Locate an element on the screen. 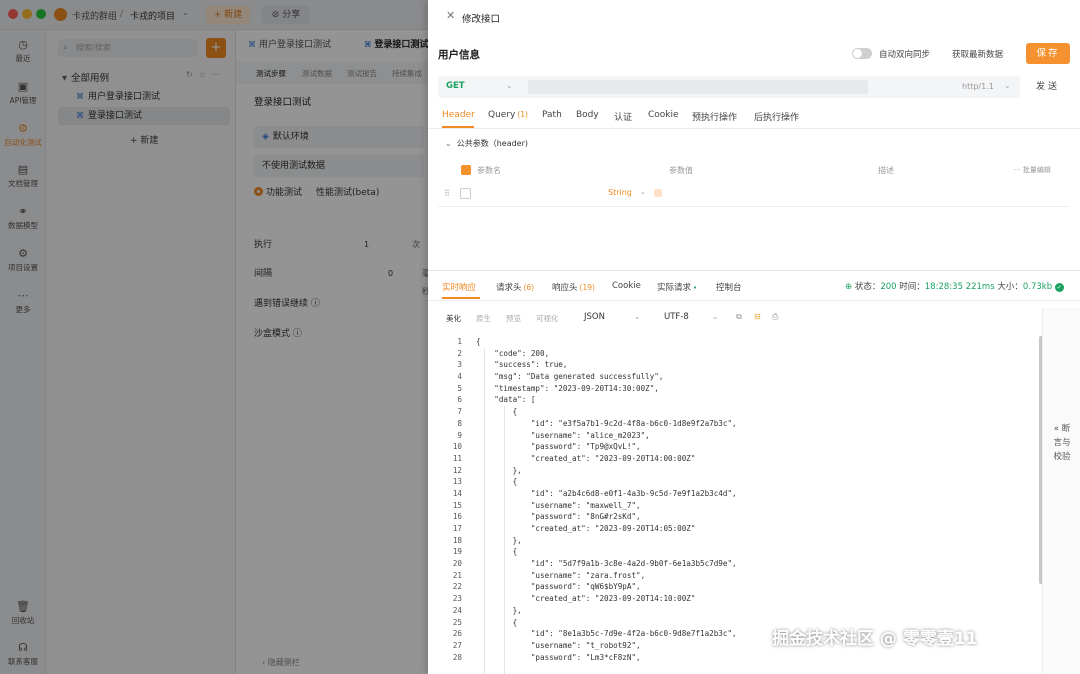 Image resolution: width=1080 pixels, height=674 pixels. public-params-label: 公共参数（header) is located at coordinates (492, 143).